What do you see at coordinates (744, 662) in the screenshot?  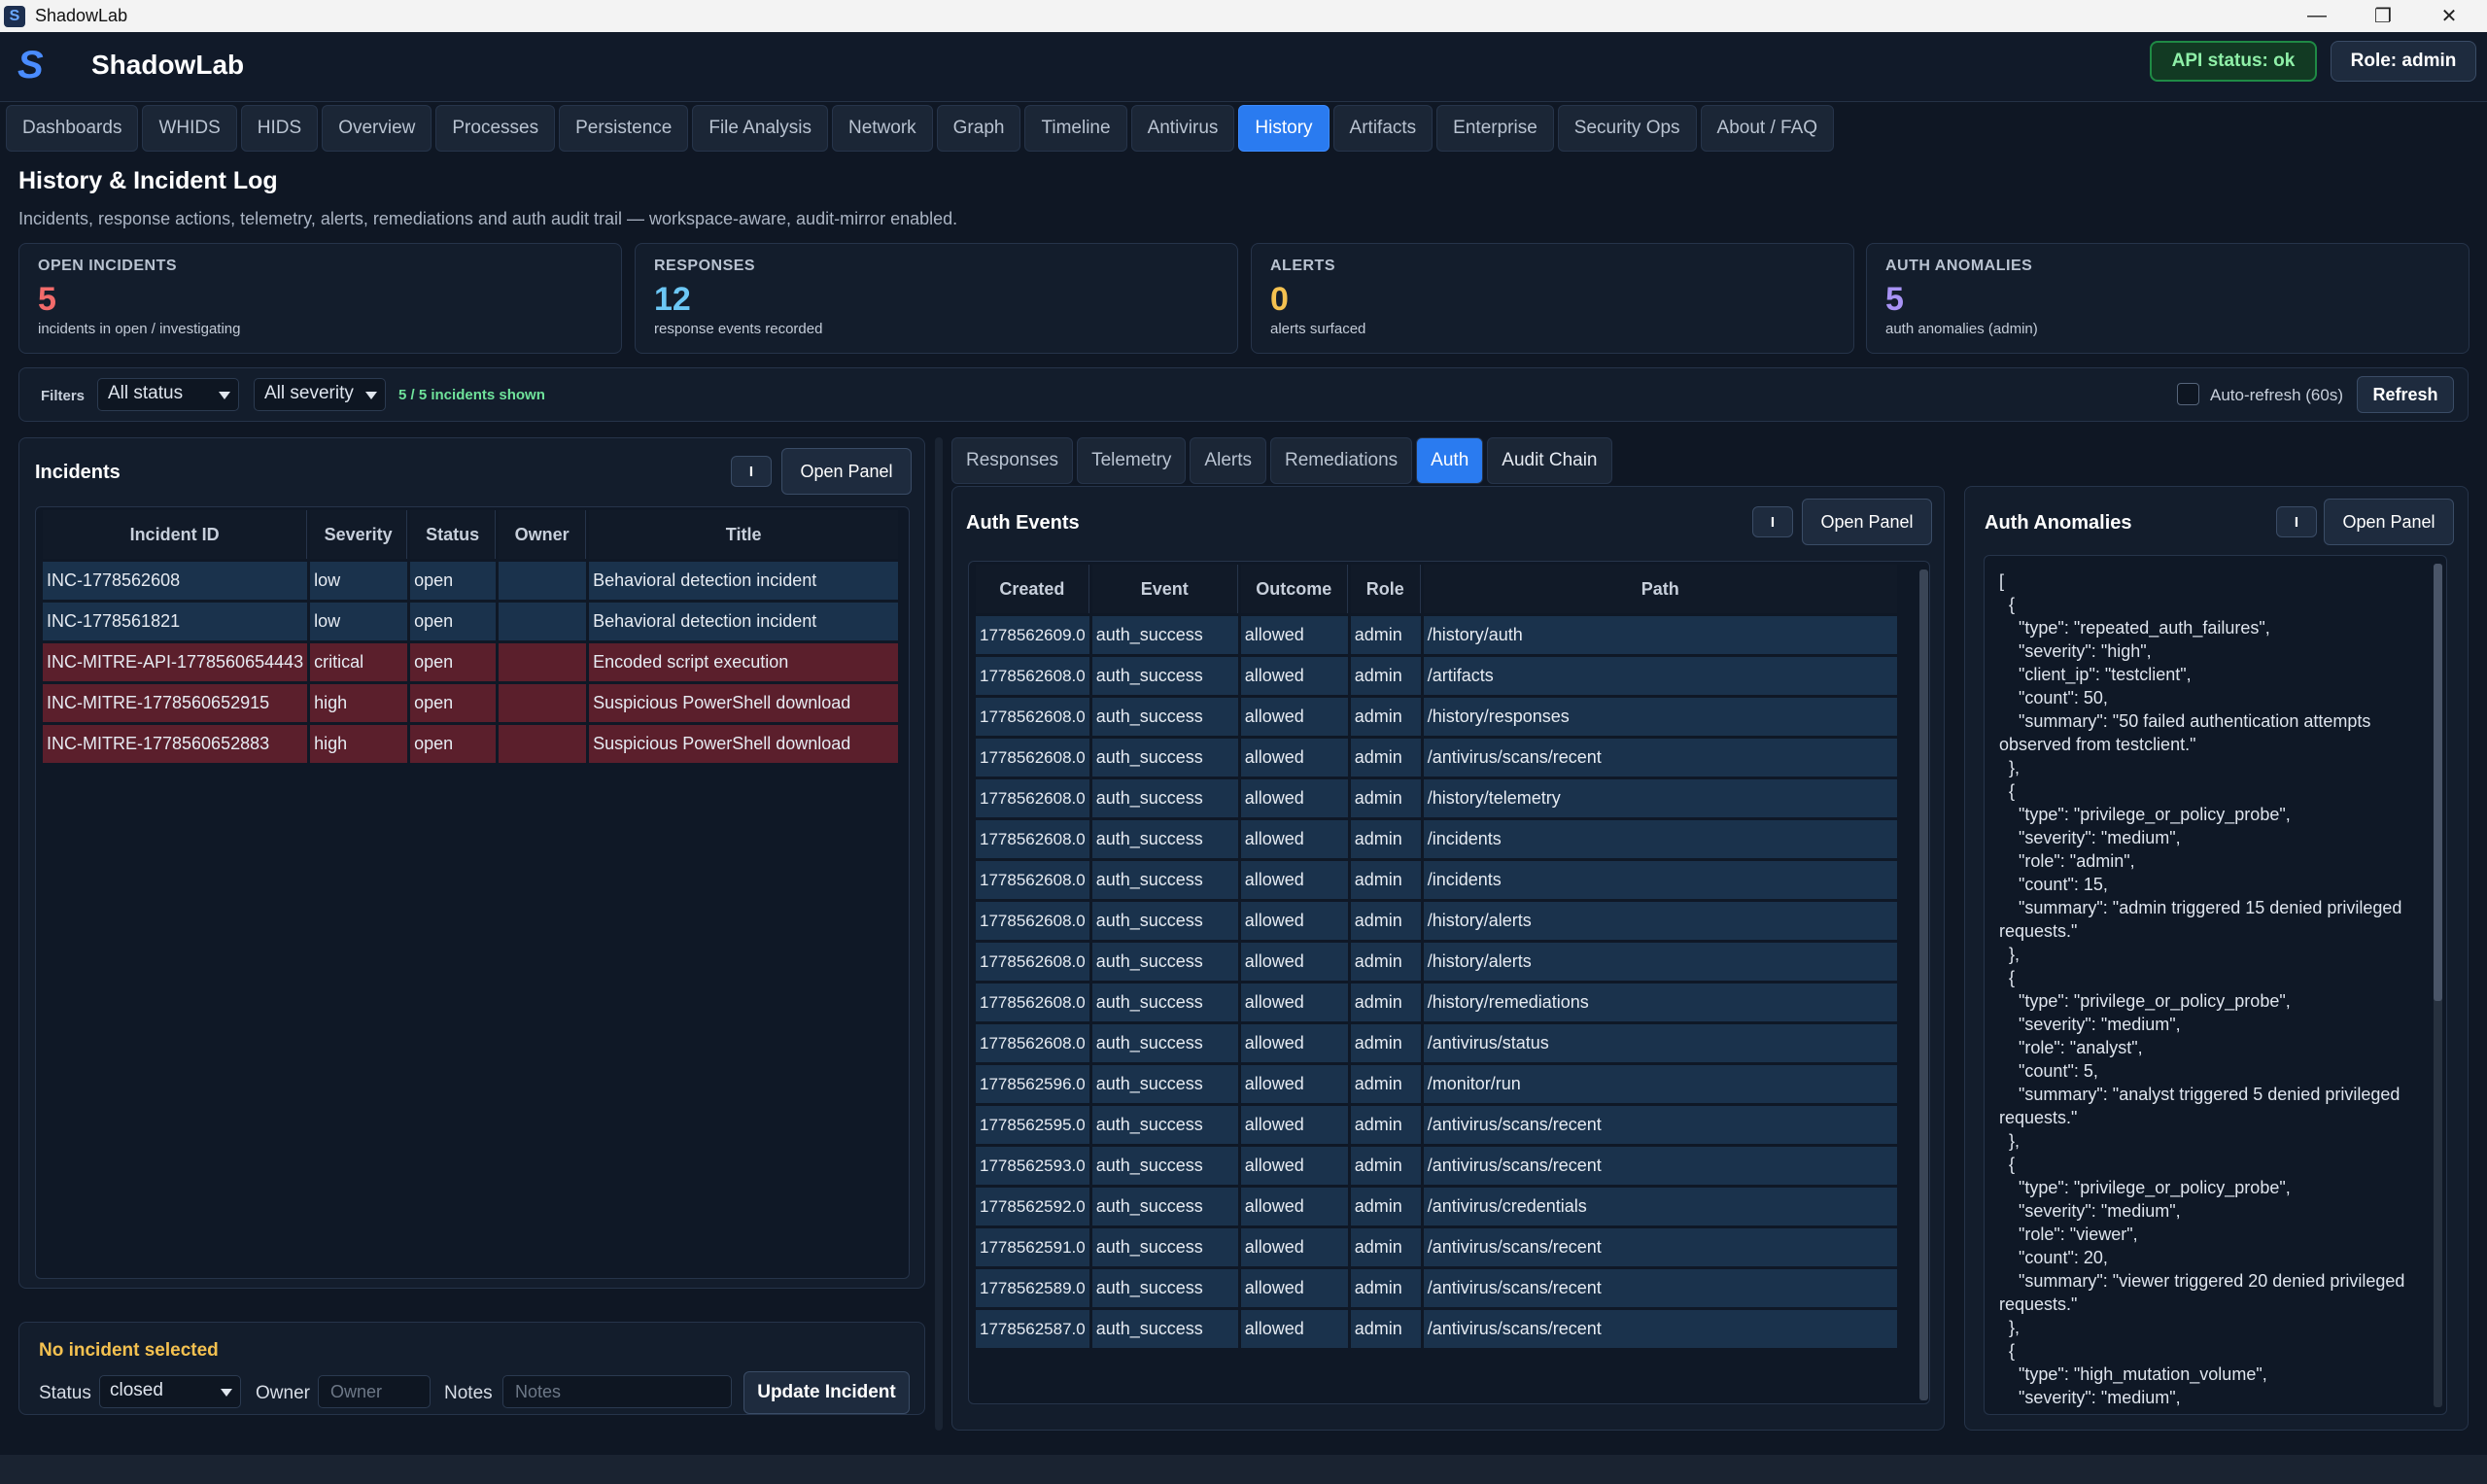 I see `incident-title-cell: Encoded script execution` at bounding box center [744, 662].